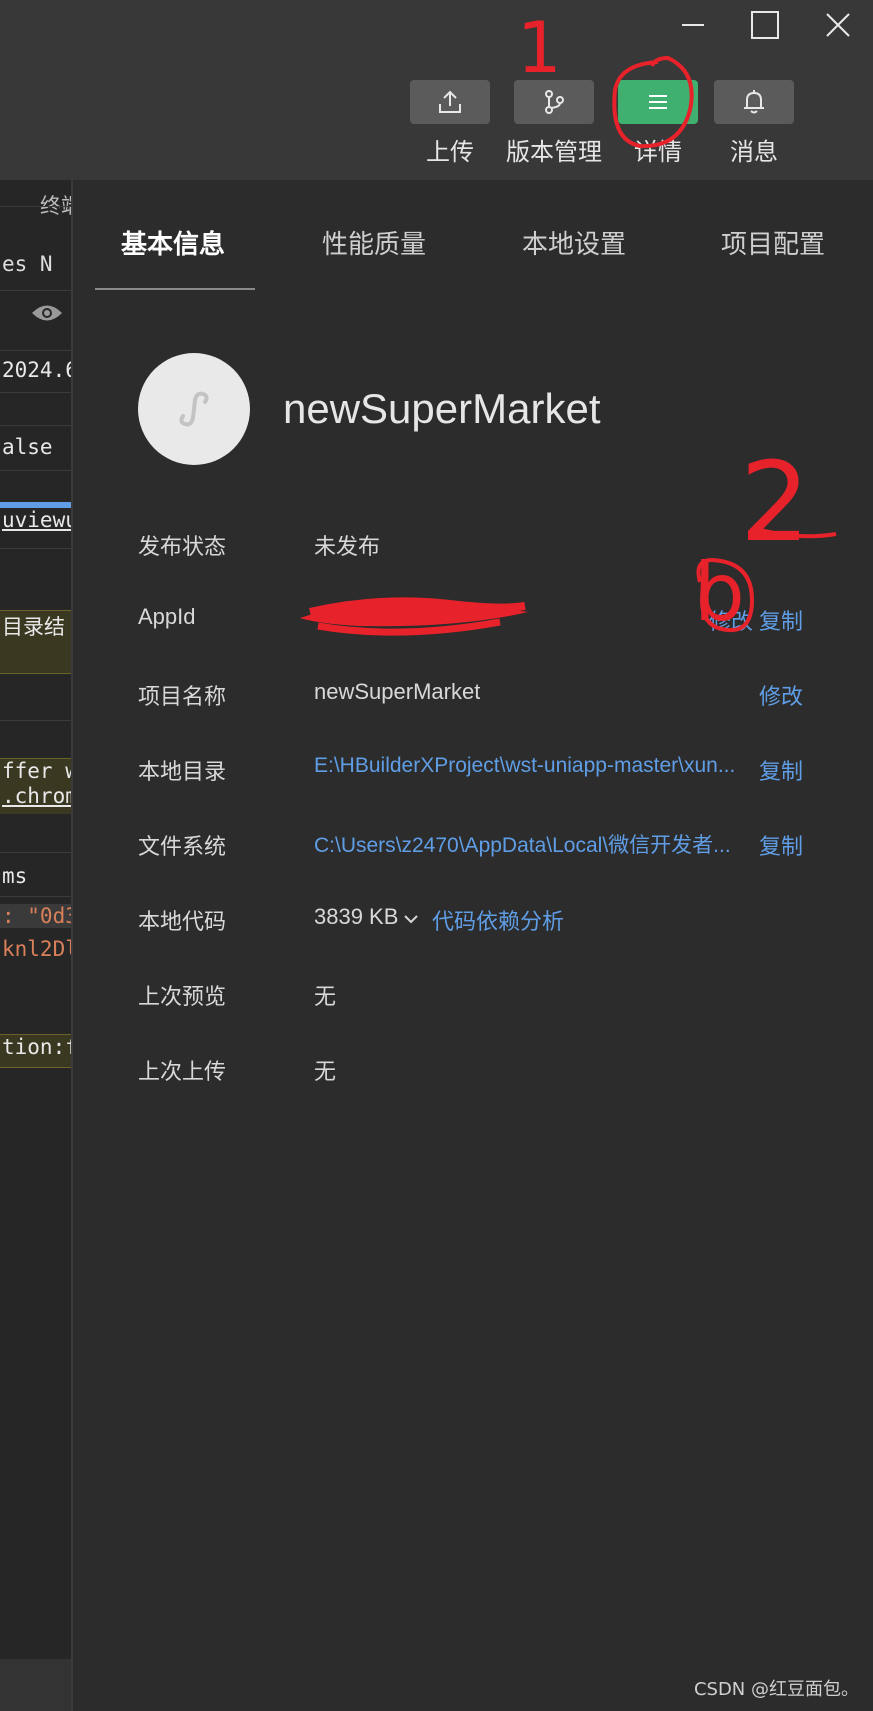  Describe the element at coordinates (554, 152) in the screenshot. I see `version-management-label: 版本管理` at that location.